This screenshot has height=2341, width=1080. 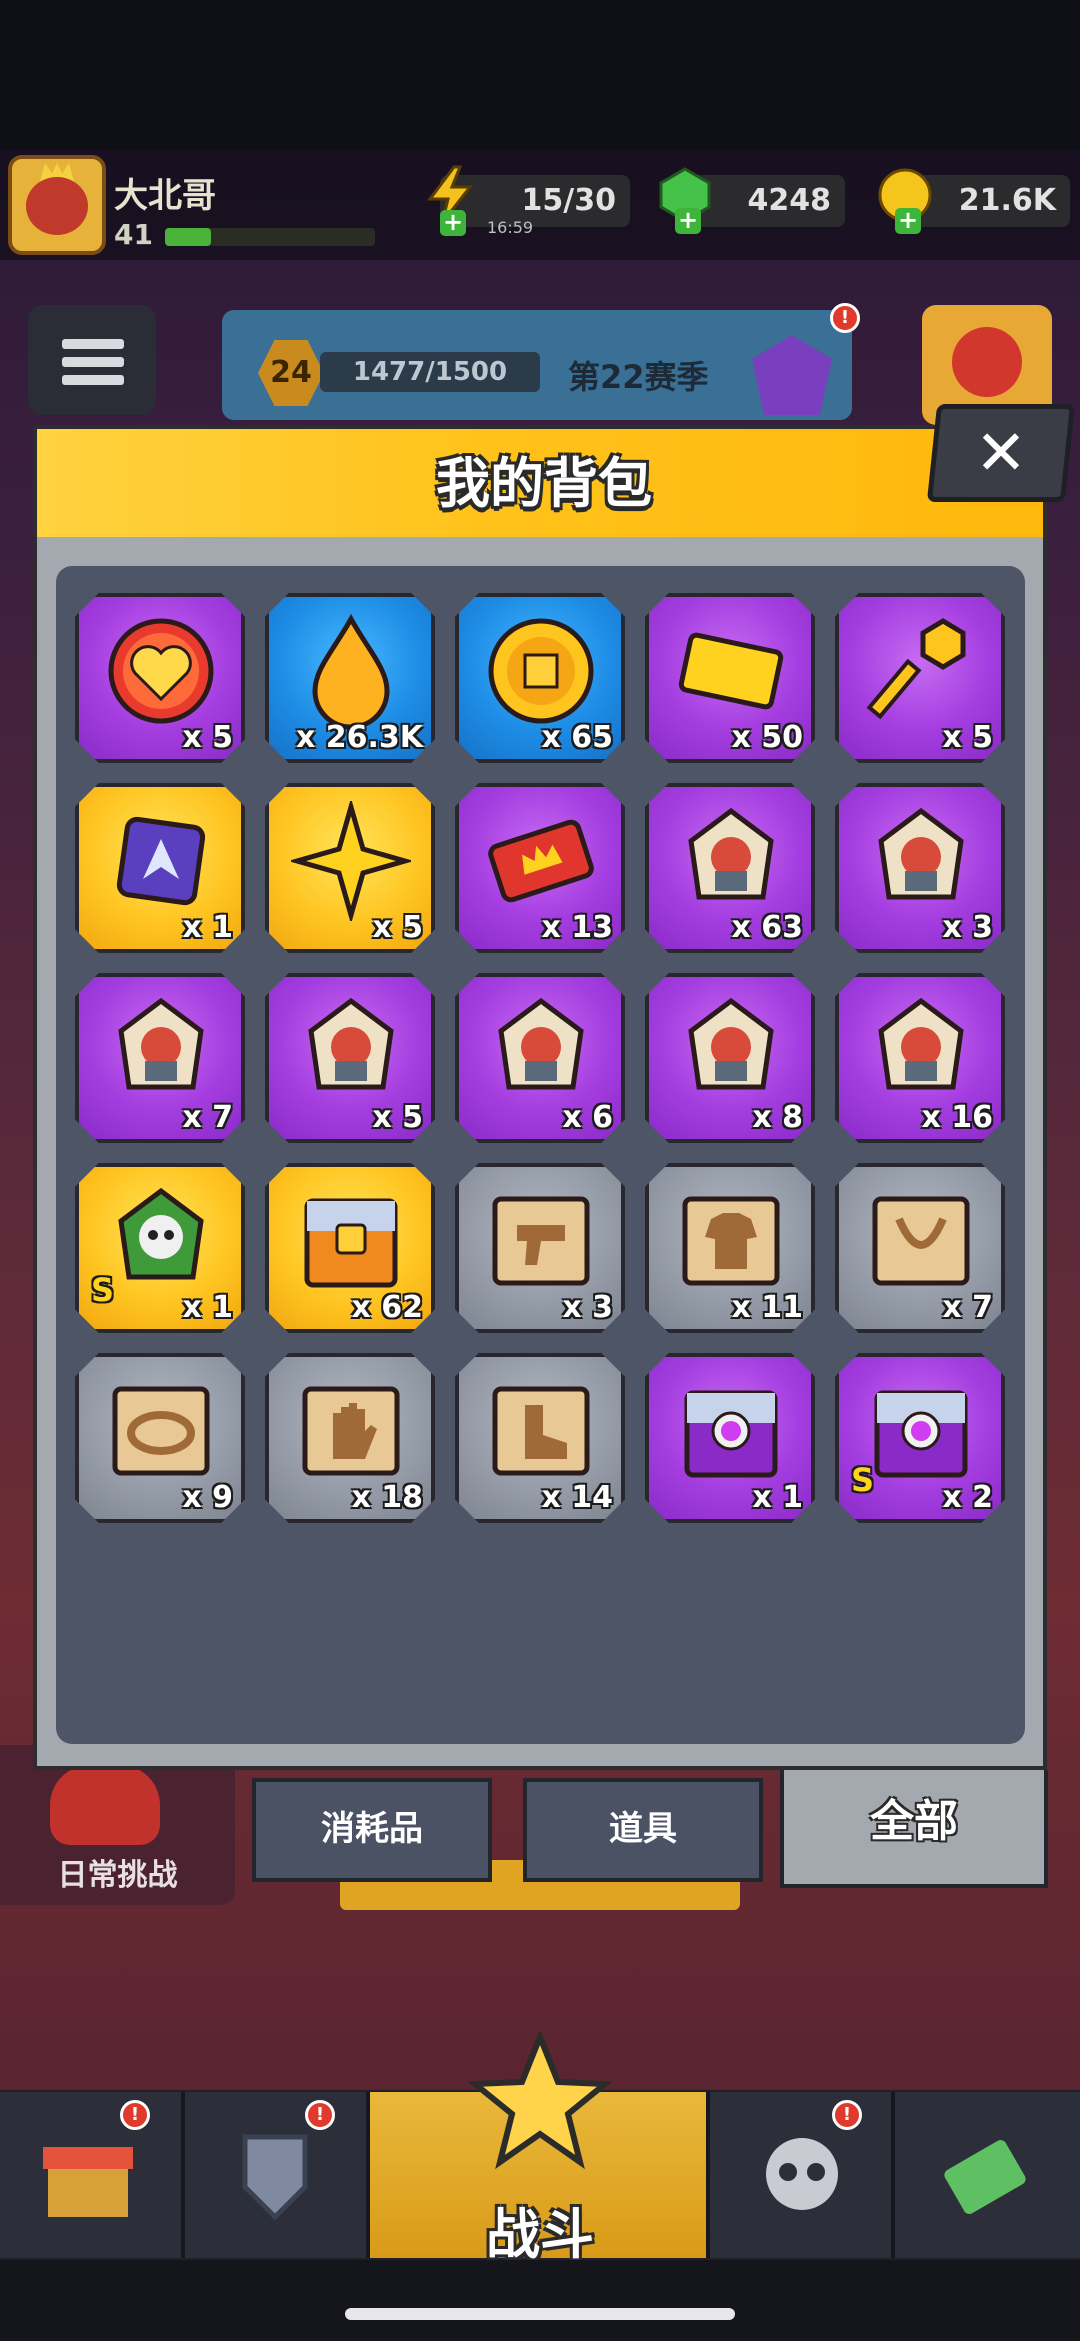 I want to click on season-label: 第22赛季, so click(x=638, y=377).